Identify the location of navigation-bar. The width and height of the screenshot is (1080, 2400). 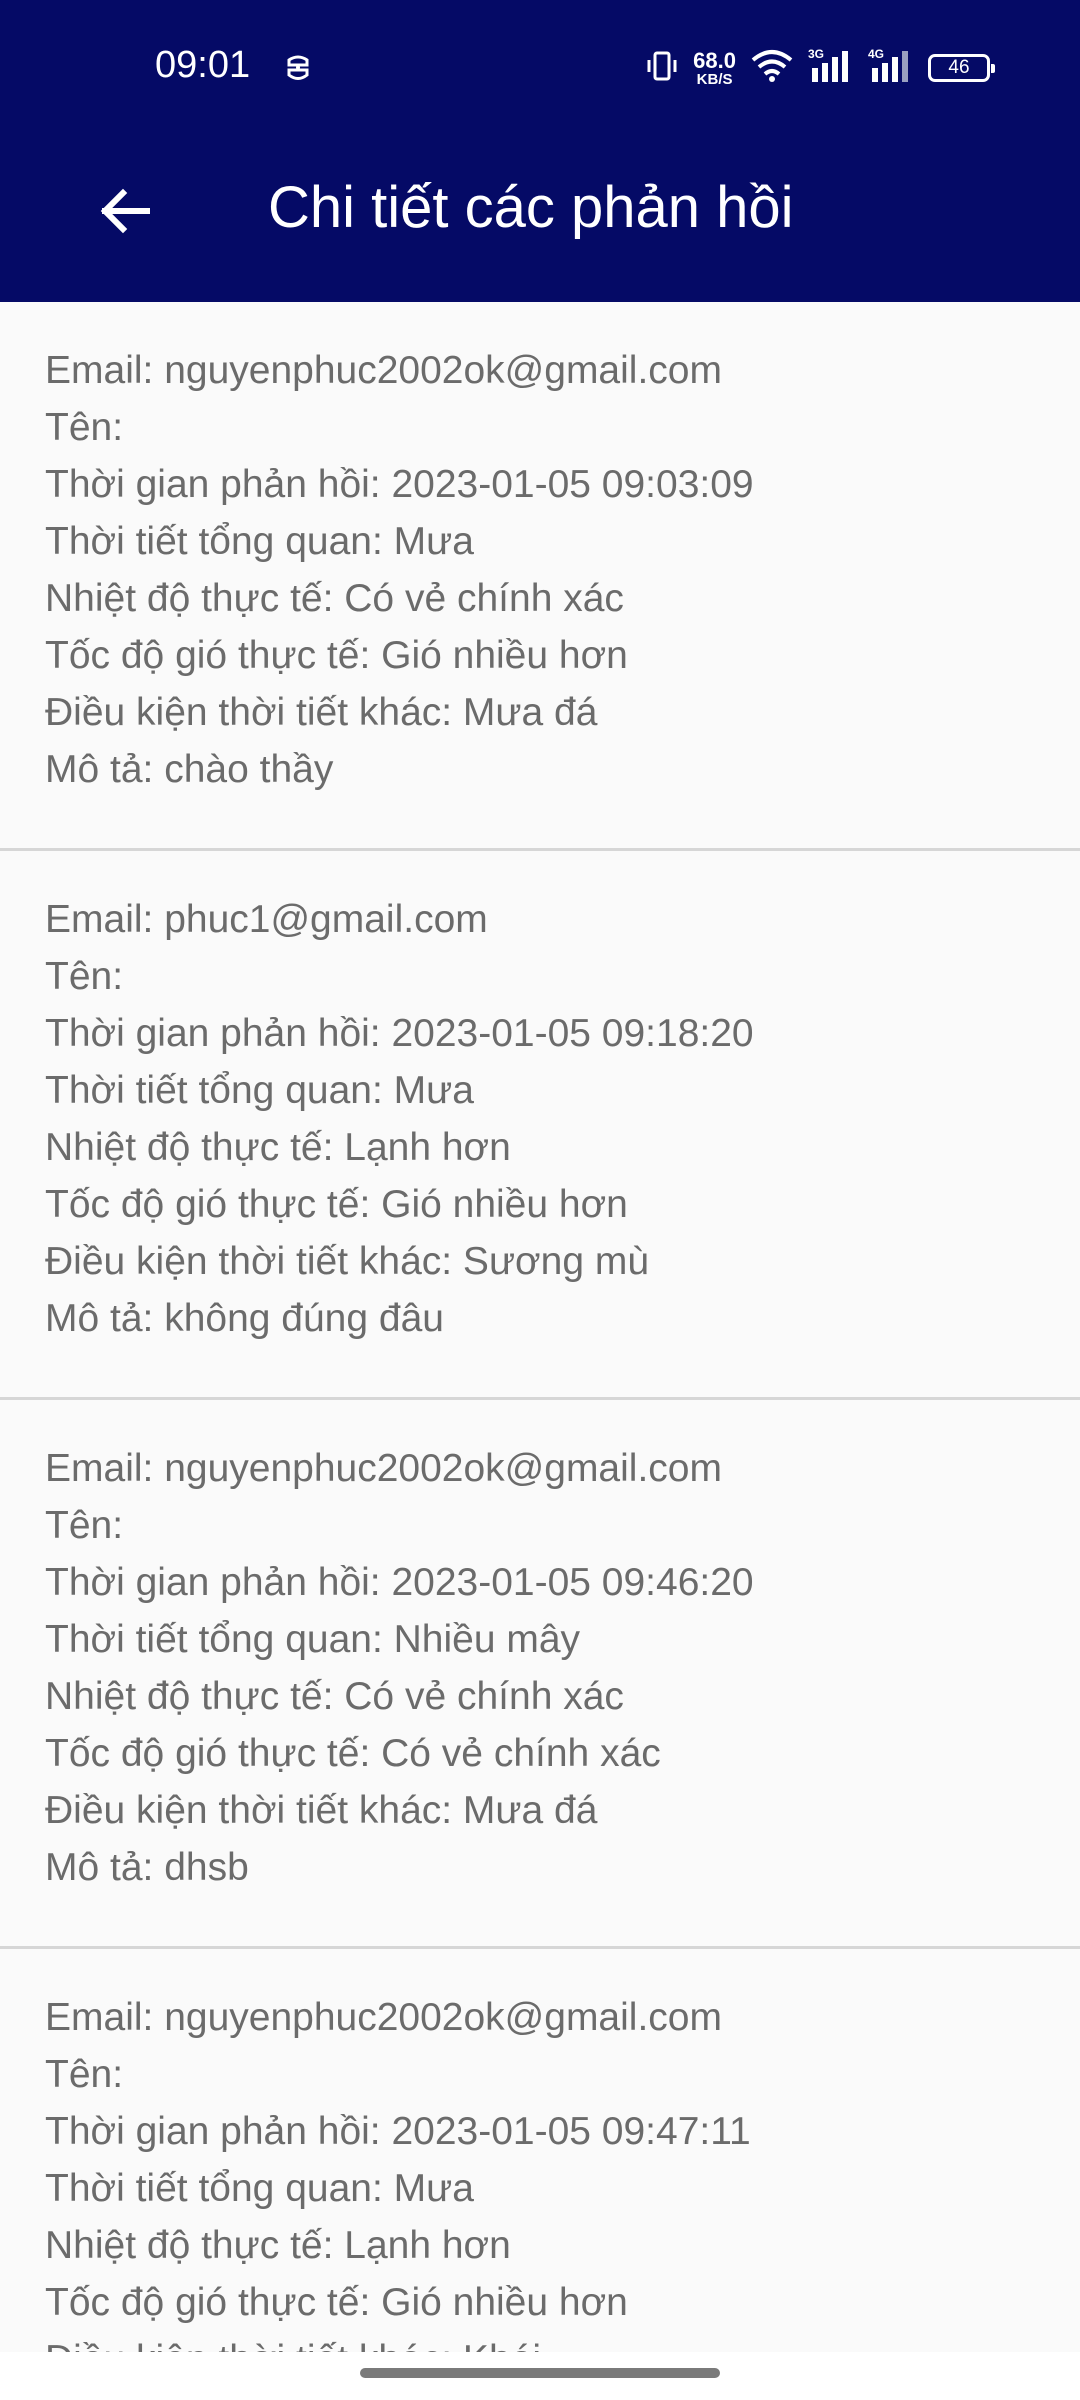
(540, 2376).